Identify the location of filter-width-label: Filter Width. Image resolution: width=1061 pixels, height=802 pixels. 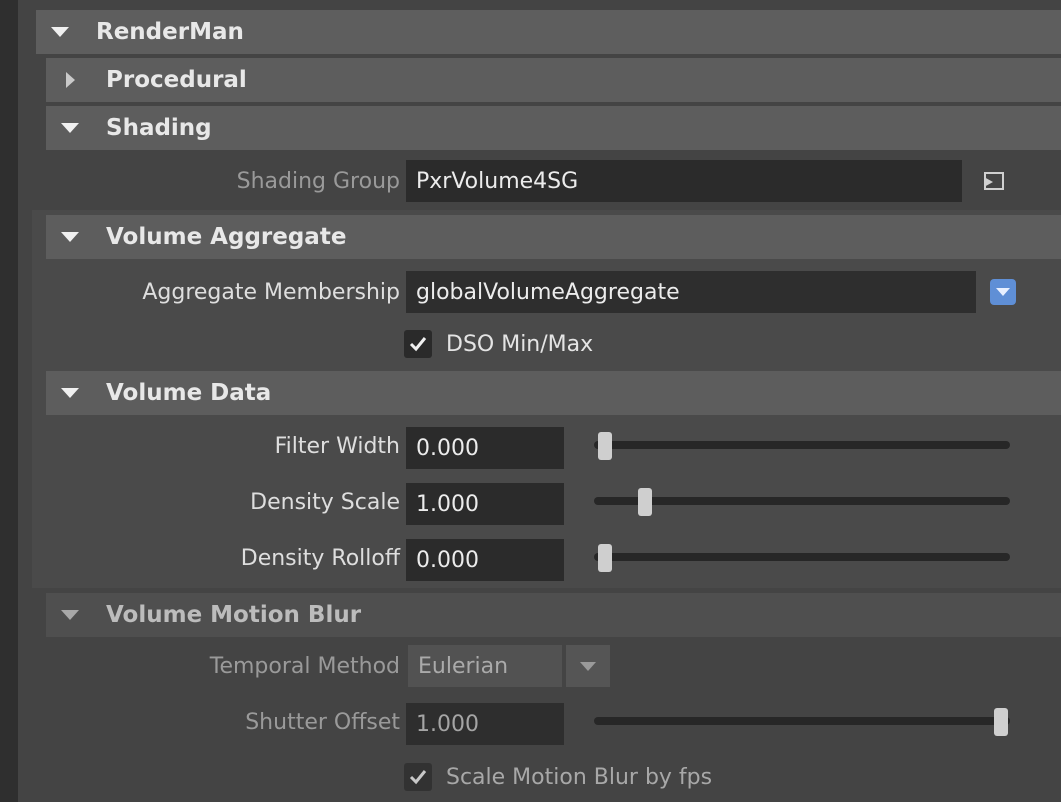
(337, 446).